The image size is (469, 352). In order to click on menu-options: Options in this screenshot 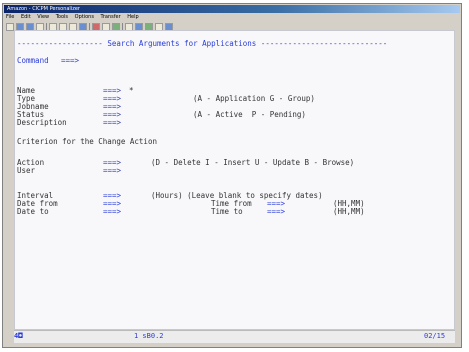, I will do `click(84, 17)`.